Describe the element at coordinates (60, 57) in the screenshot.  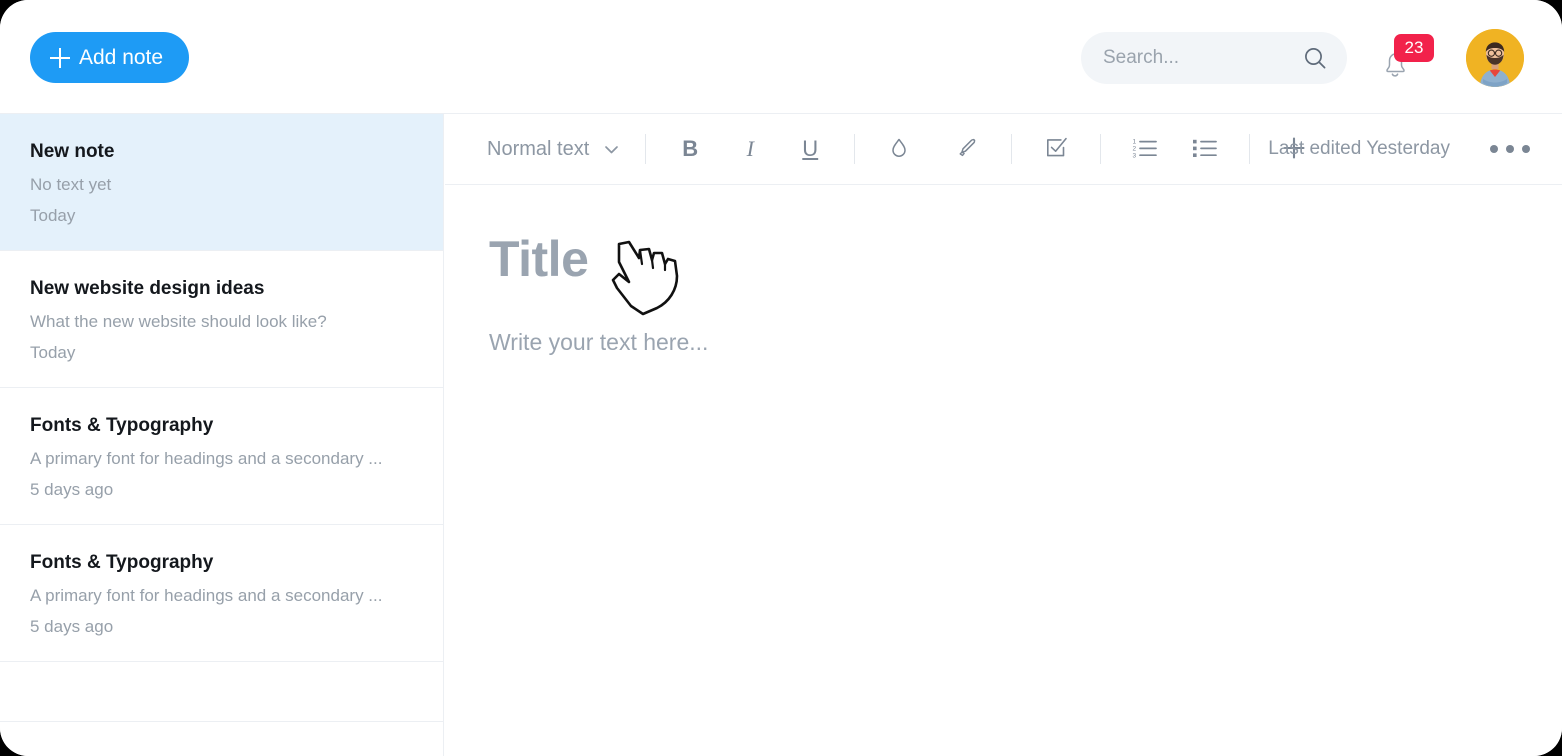
I see `plus-icon` at that location.